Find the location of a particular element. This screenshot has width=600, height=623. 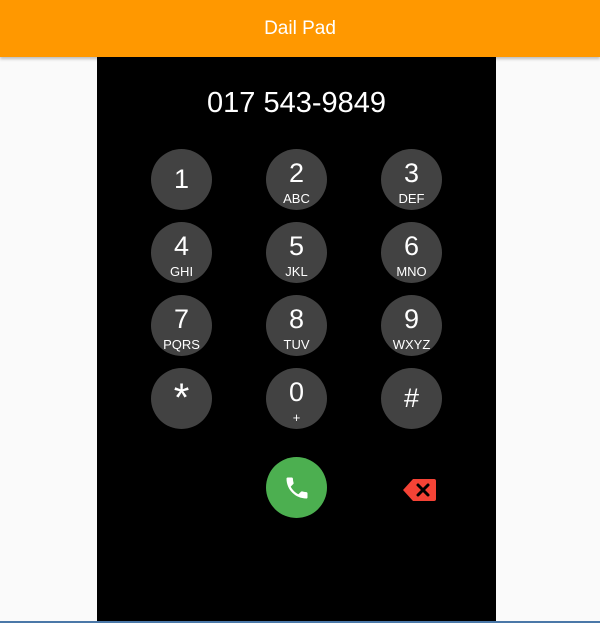

key-8: 8 TUV is located at coordinates (296, 325).